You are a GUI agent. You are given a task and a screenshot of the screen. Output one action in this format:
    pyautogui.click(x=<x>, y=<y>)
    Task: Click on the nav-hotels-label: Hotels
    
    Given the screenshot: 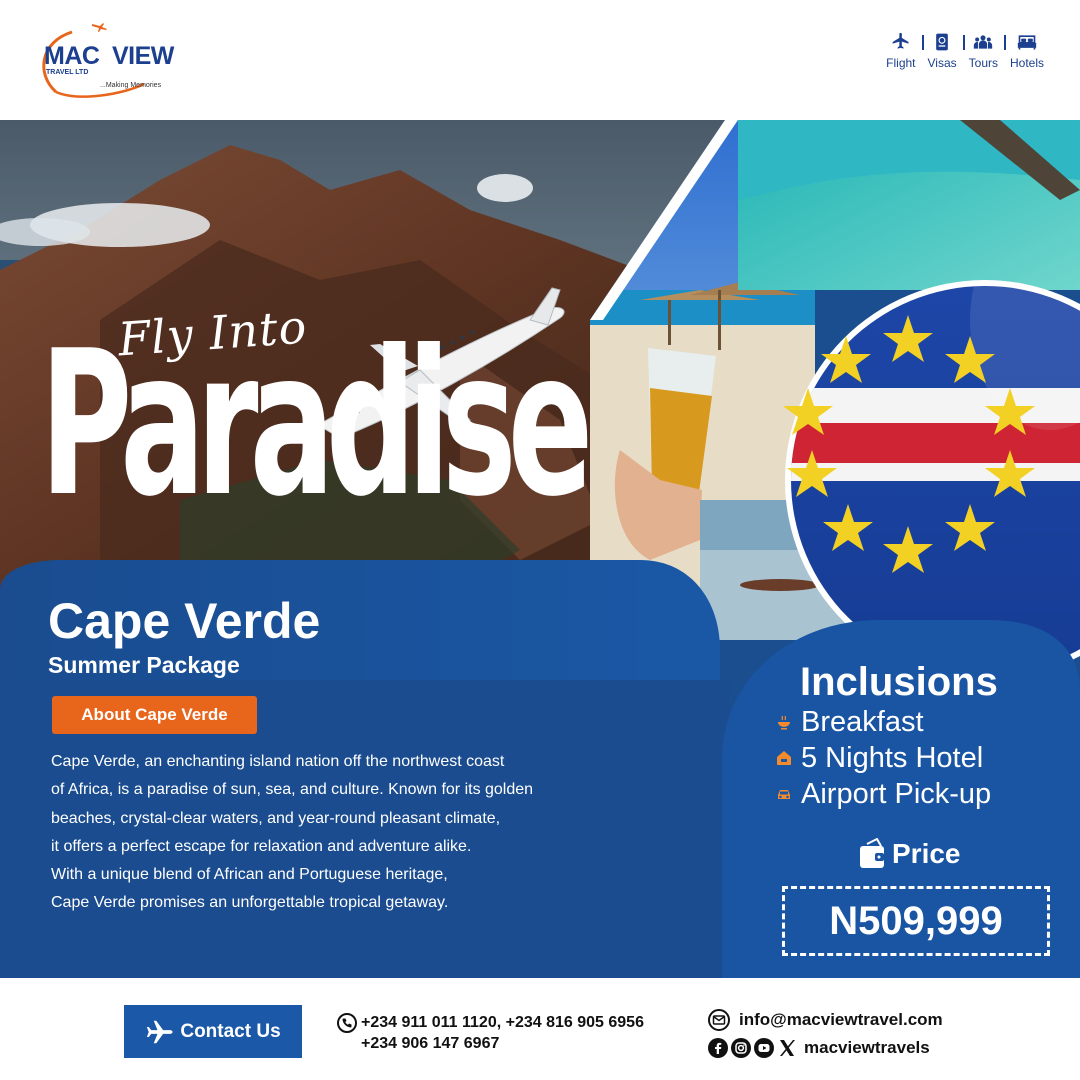 What is the action you would take?
    pyautogui.click(x=1026, y=63)
    